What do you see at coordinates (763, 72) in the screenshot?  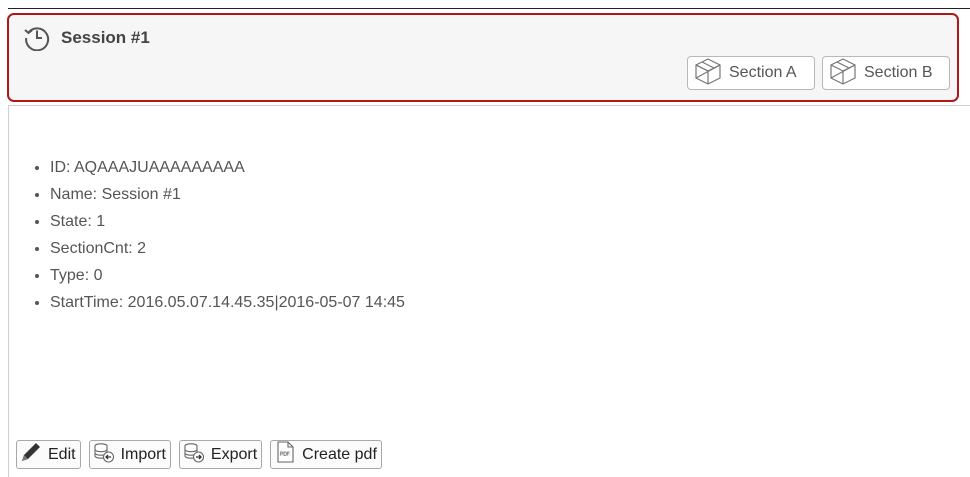 I see `section-a-label: Section A` at bounding box center [763, 72].